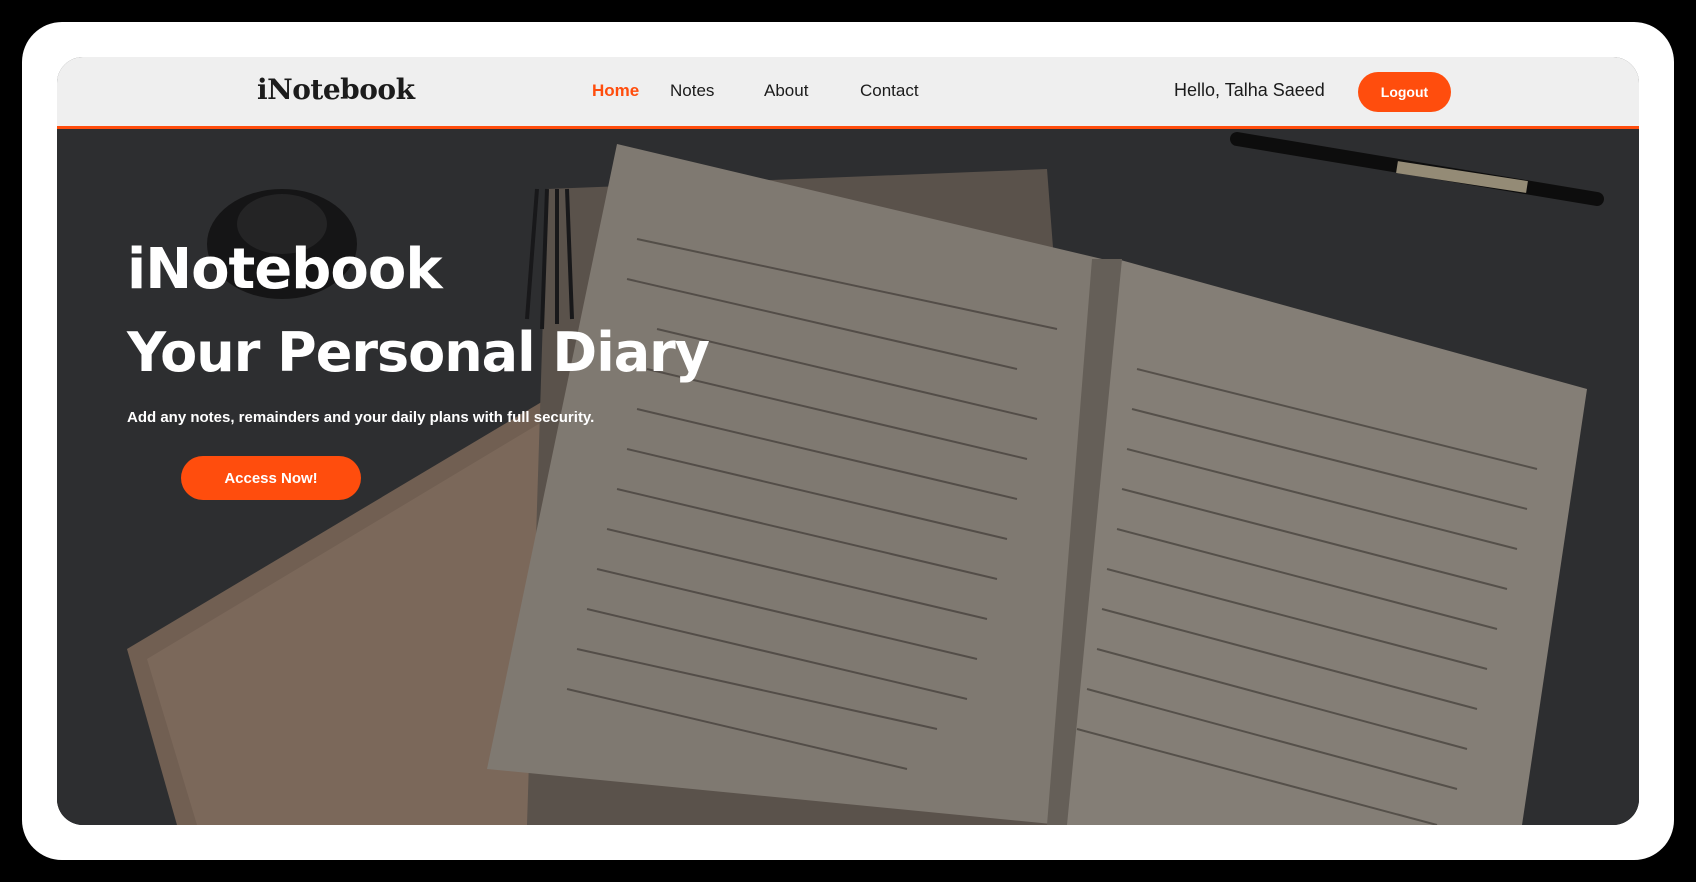  I want to click on hero-subtitle: Your Personal Diary, so click(418, 352).